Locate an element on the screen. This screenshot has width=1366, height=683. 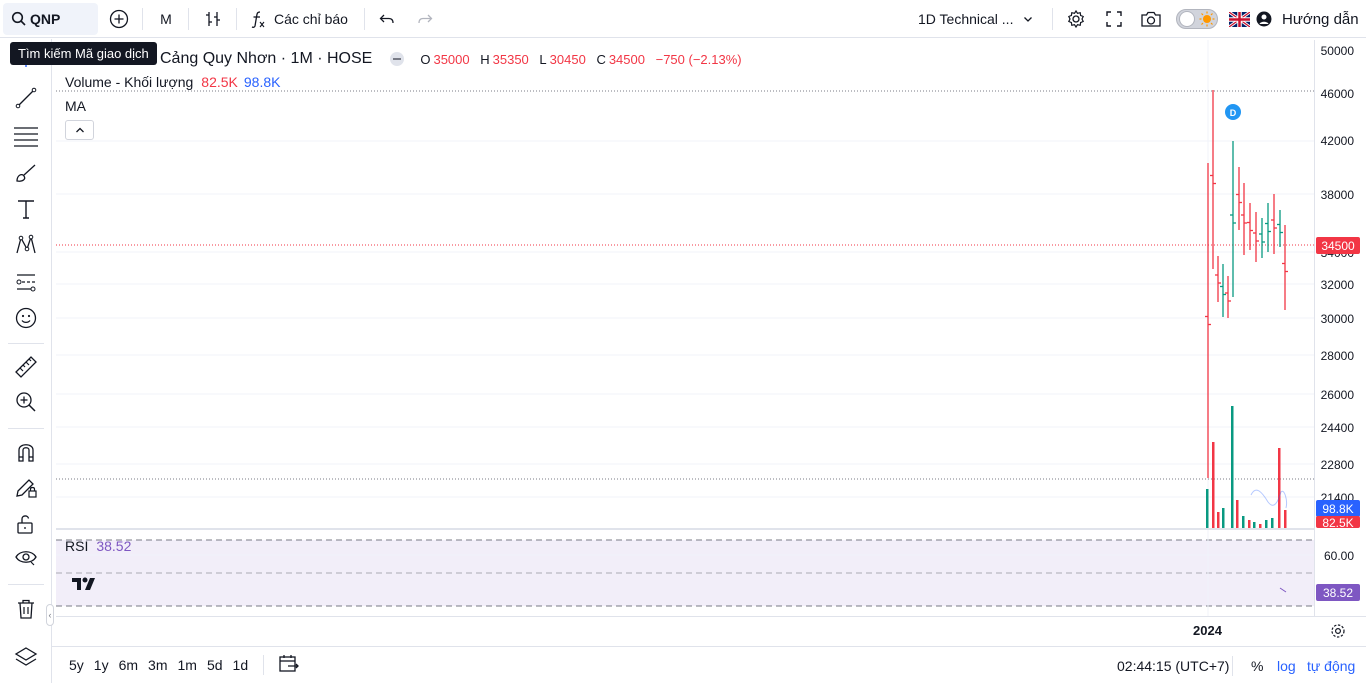
ma-label: MA is located at coordinates (75, 106).